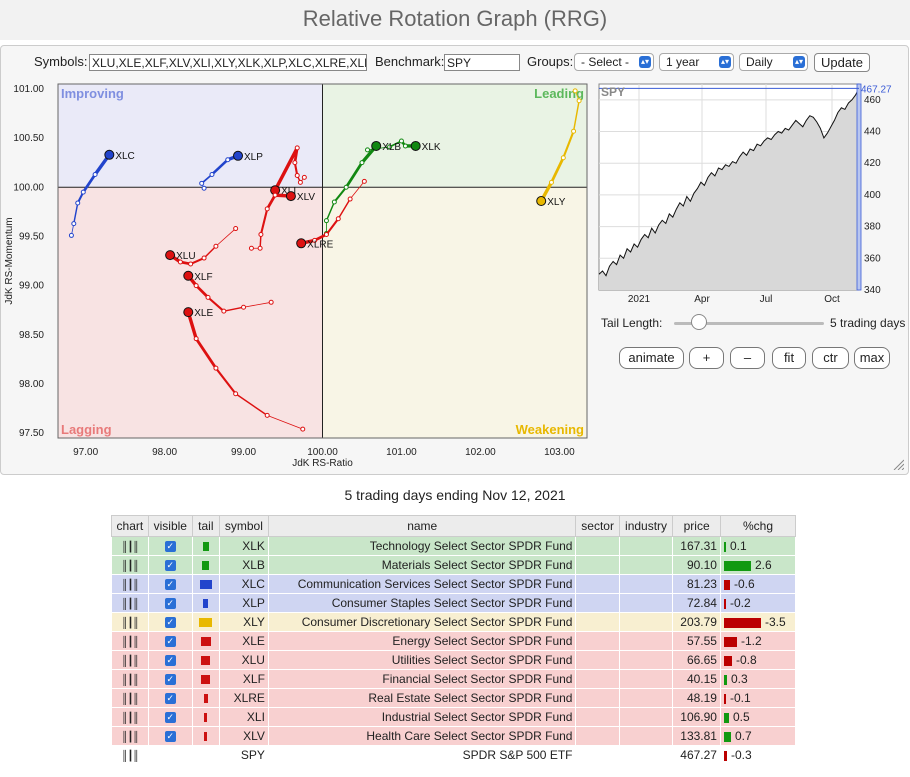 This screenshot has height=777, width=910. I want to click on visible-cell, so click(170, 755).